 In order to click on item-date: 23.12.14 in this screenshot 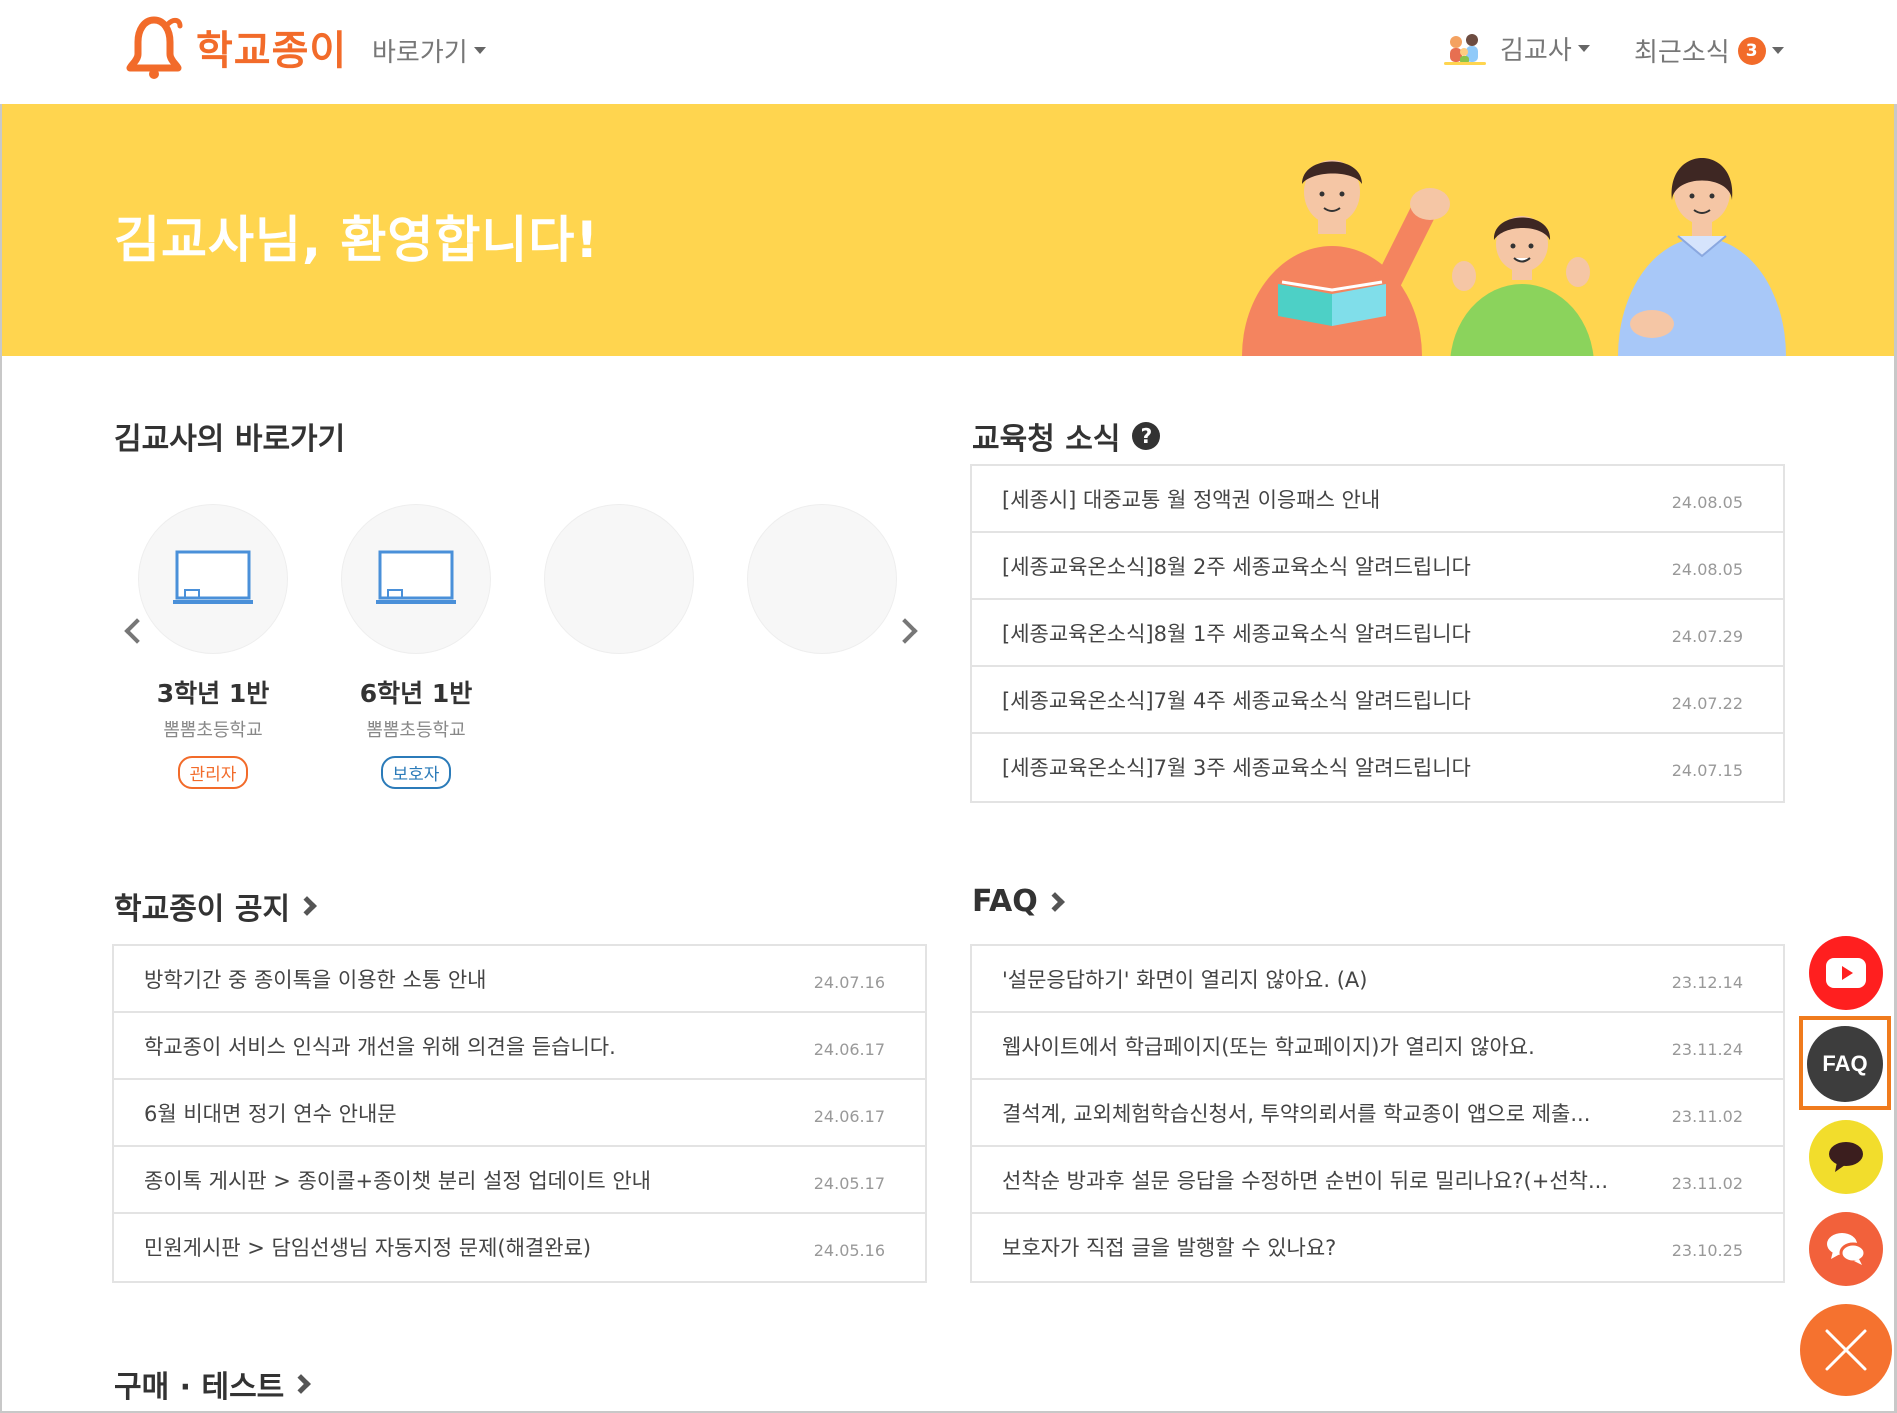, I will do `click(1707, 982)`.